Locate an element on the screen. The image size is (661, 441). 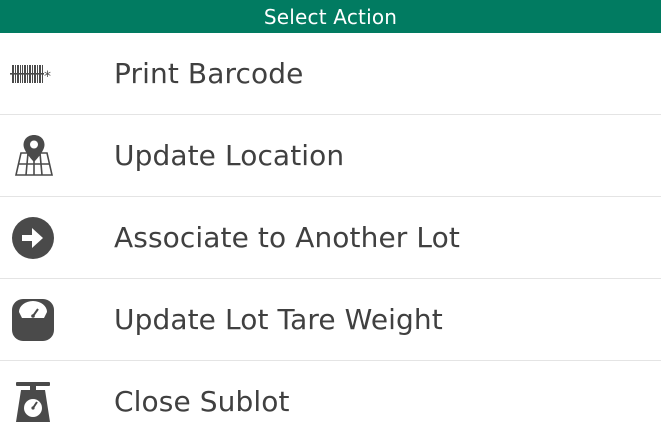
scale-dial-icon is located at coordinates (34, 320).